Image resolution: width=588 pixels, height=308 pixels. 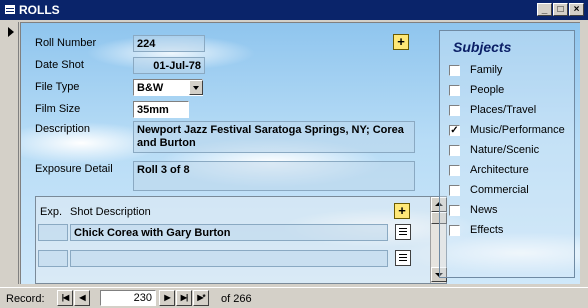 I want to click on date-shot-field: 01-Jul-78, so click(x=169, y=65).